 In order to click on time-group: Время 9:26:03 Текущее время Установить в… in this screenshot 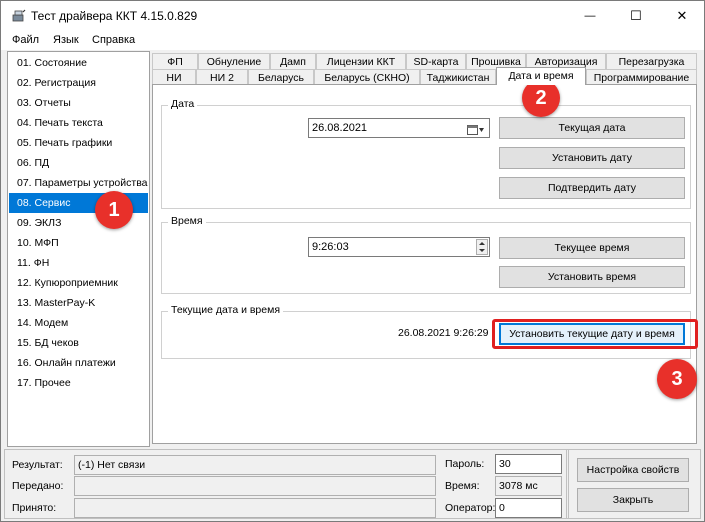, I will do `click(426, 254)`.